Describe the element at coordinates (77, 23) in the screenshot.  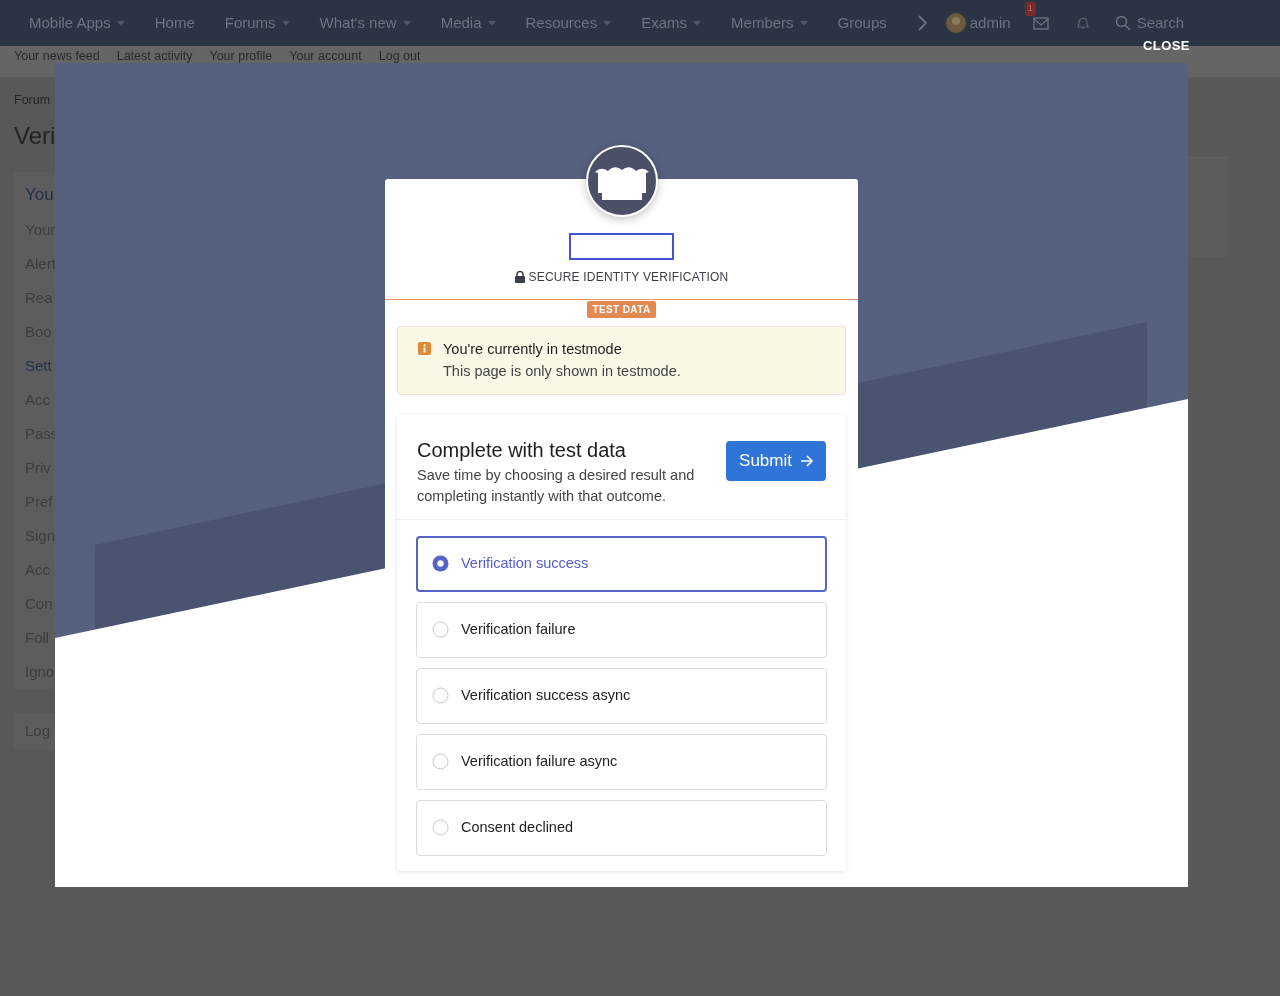
I see `nav-item: Mobile Apps` at that location.